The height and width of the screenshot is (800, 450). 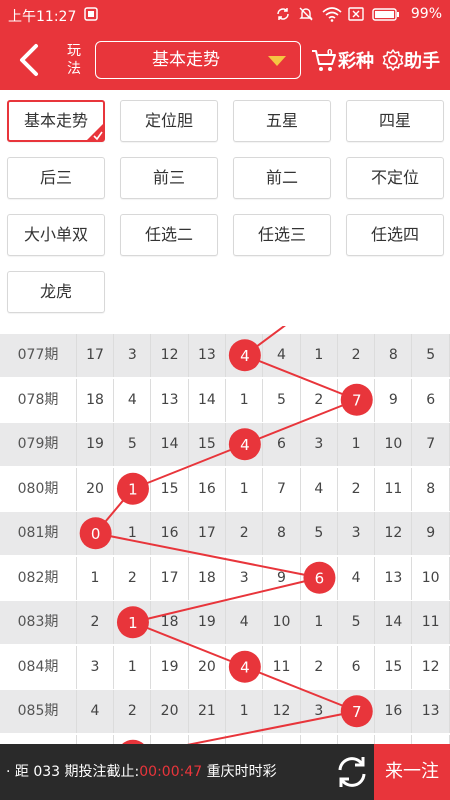 I want to click on app-header: 玩法 基本走势 0 彩种 助手, so click(x=225, y=60).